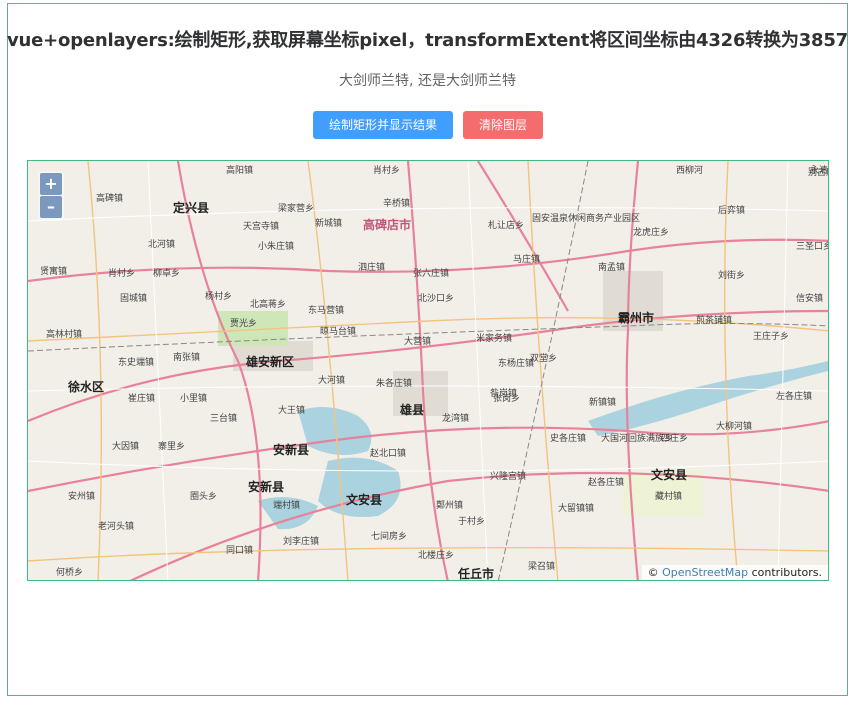 The width and height of the screenshot is (855, 703). I want to click on map-place-label: 四庄乡, so click(675, 439).